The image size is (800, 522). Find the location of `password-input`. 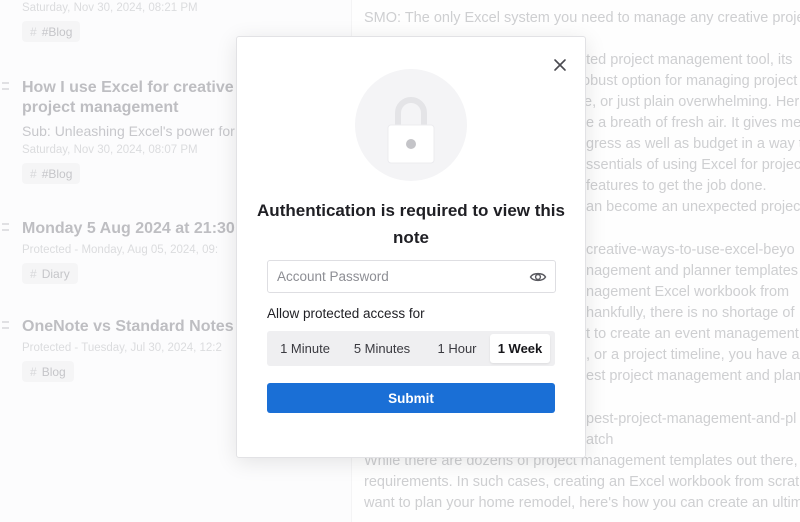

password-input is located at coordinates (388, 276).